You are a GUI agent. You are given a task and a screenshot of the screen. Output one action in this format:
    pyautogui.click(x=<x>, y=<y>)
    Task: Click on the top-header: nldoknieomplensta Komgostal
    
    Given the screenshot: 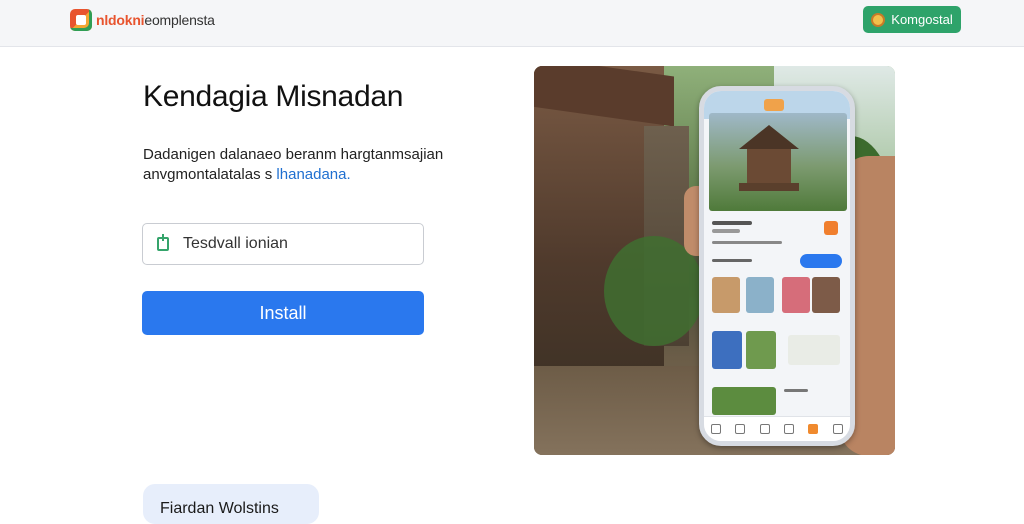 What is the action you would take?
    pyautogui.click(x=512, y=23)
    